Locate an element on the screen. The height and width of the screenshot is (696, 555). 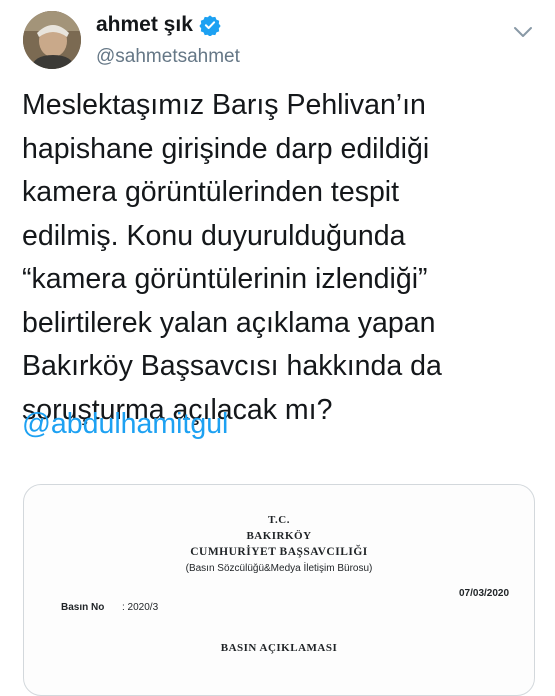
document-header-city: BAKIRKÖY is located at coordinates (279, 536).